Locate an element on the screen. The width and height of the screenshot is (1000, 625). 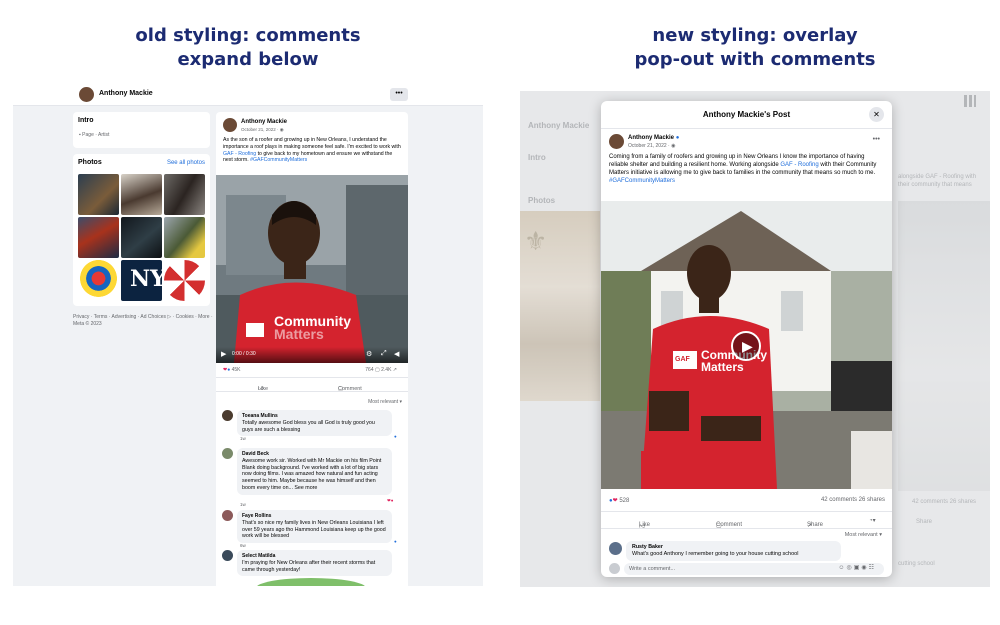
menu-grid-icon is located at coordinates (970, 101).